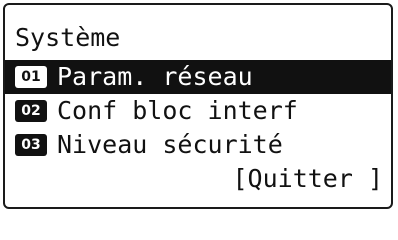  What do you see at coordinates (177, 110) in the screenshot?
I see `menu-item-label: Conf bloc interf` at bounding box center [177, 110].